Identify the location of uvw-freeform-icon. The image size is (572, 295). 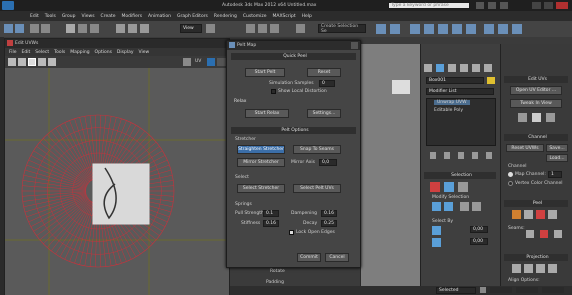
(42, 62).